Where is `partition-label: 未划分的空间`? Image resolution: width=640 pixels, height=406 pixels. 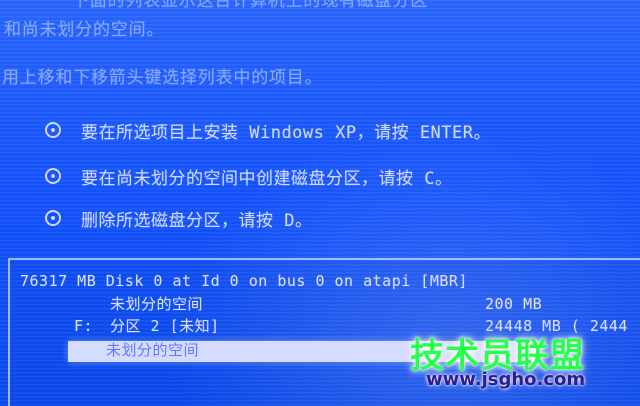
partition-label: 未划分的空间 is located at coordinates (157, 304).